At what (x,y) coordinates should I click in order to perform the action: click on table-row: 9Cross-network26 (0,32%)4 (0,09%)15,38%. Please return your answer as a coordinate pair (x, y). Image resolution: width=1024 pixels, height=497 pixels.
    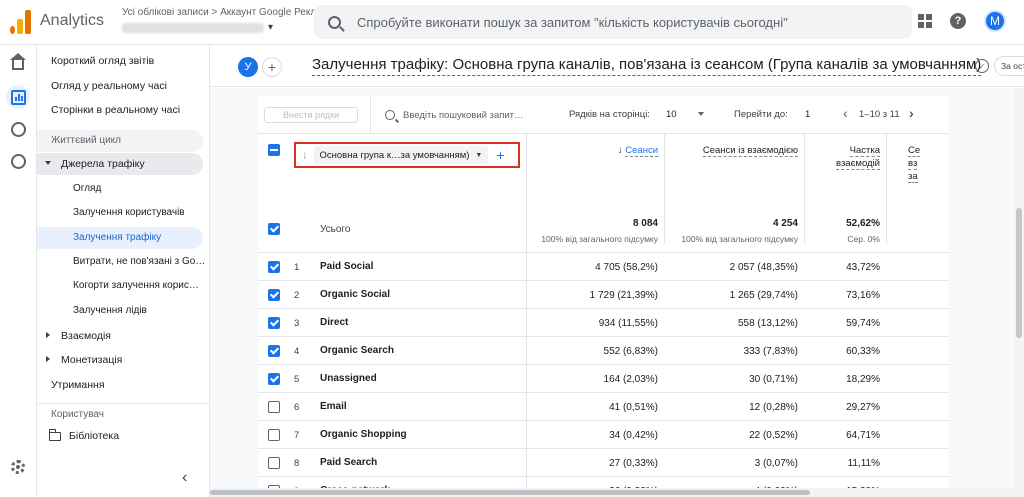
    Looking at the image, I should click on (603, 482).